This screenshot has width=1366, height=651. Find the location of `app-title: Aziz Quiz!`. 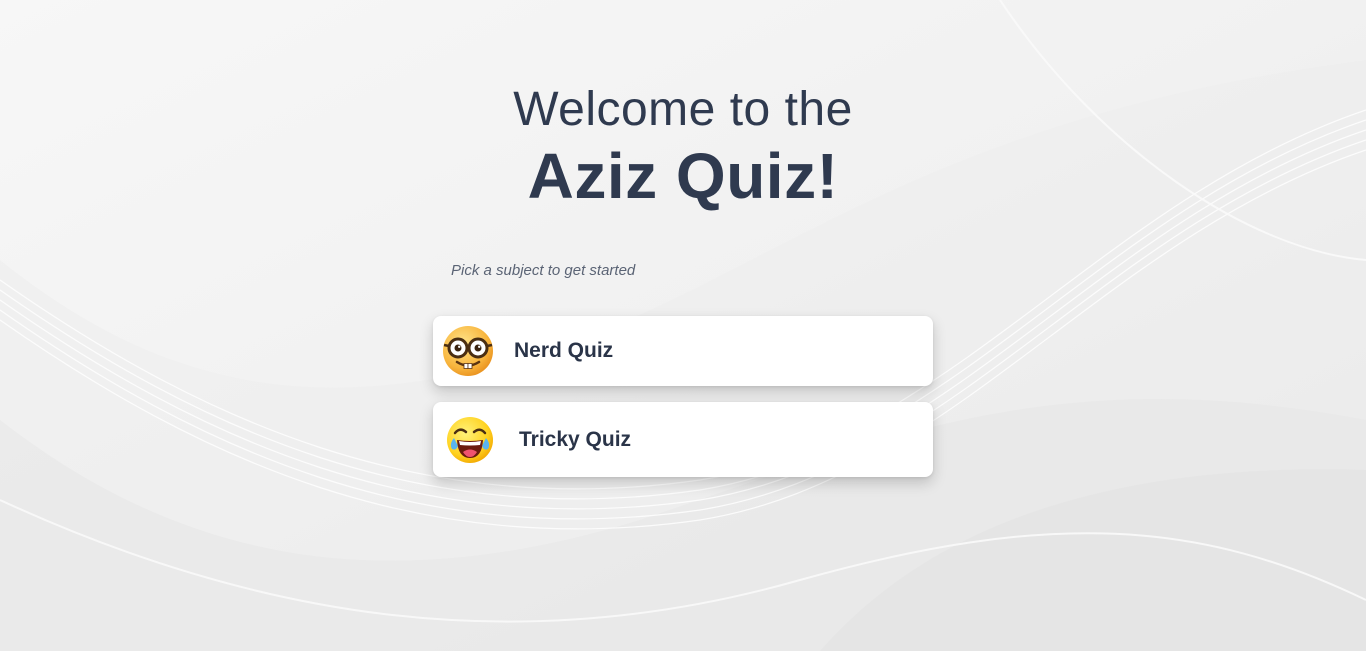

app-title: Aziz Quiz! is located at coordinates (683, 176).